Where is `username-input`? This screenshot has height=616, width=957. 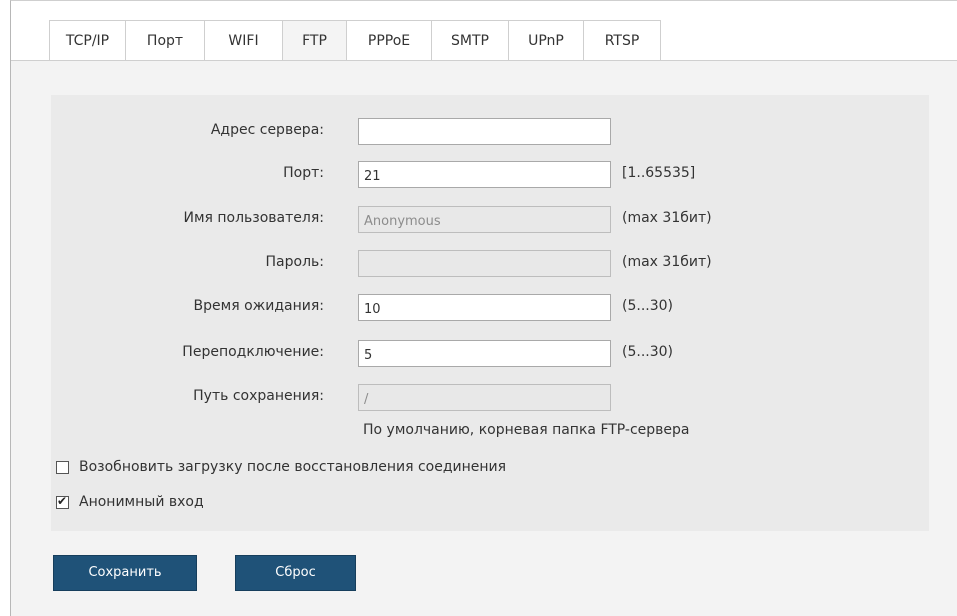 username-input is located at coordinates (484, 219).